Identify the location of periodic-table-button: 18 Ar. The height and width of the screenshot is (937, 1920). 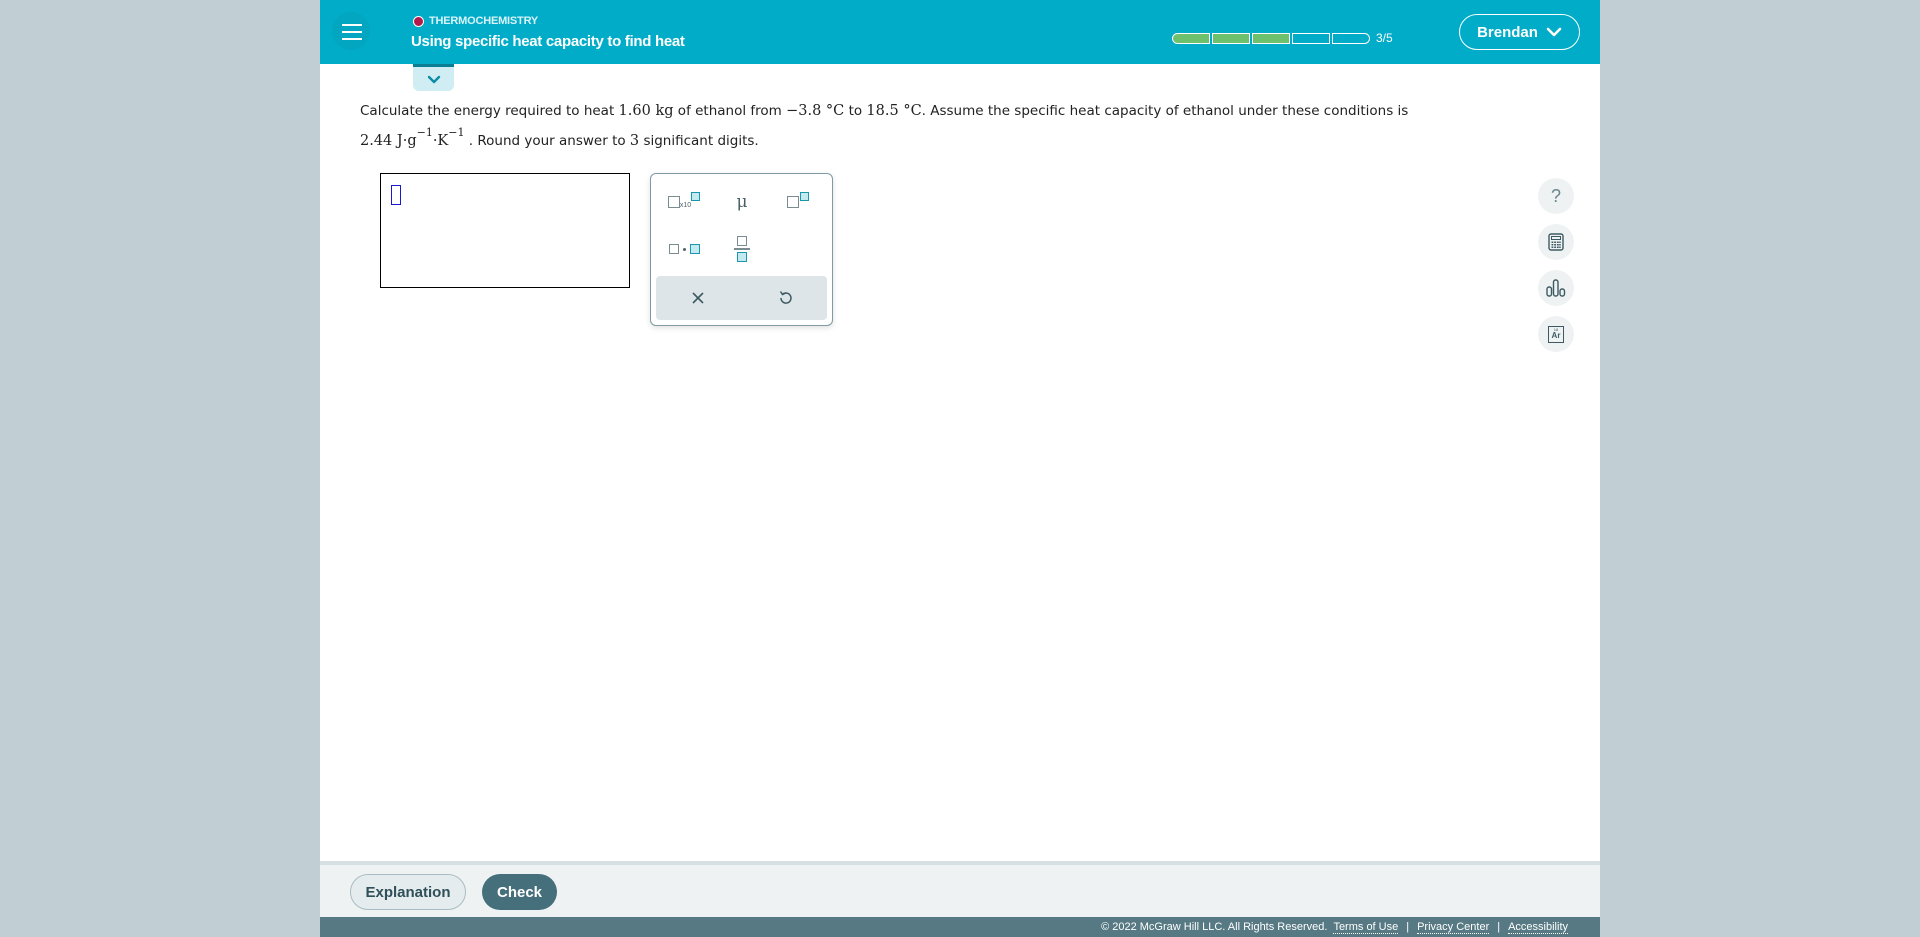
(1556, 334).